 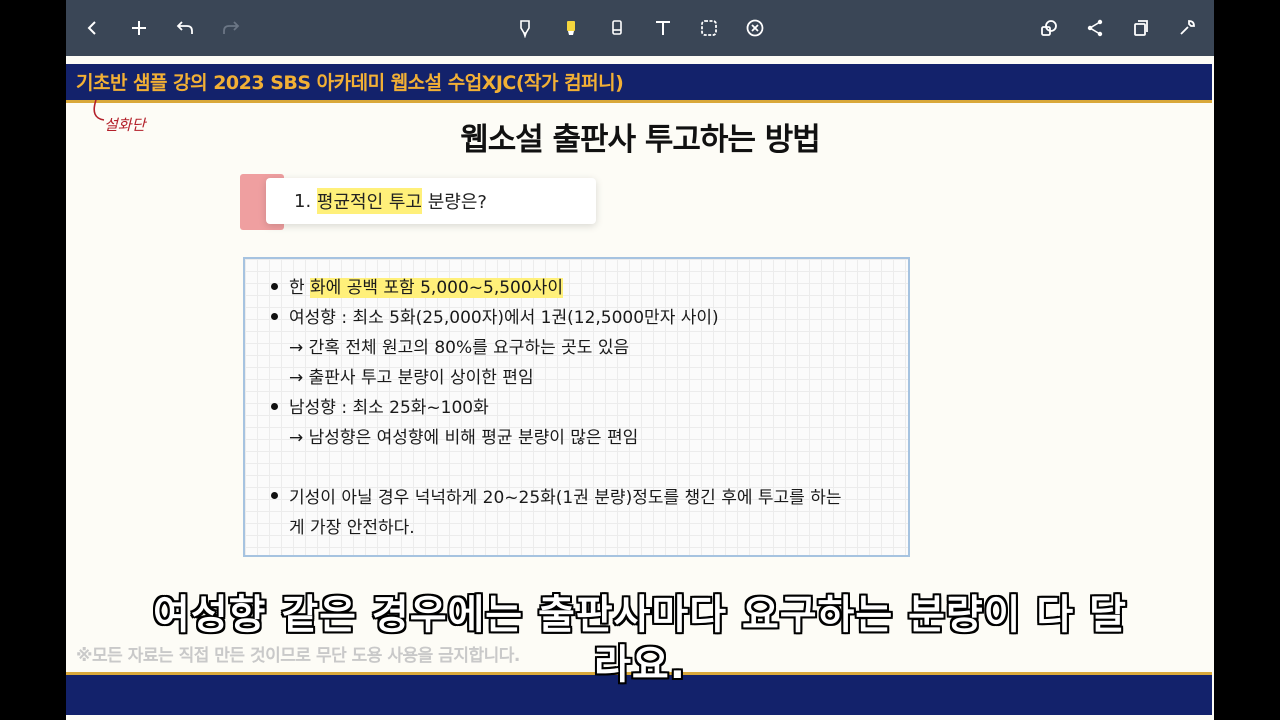 I want to click on slide-title: 웹소설 출판사 투고하는 방법, so click(x=640, y=140).